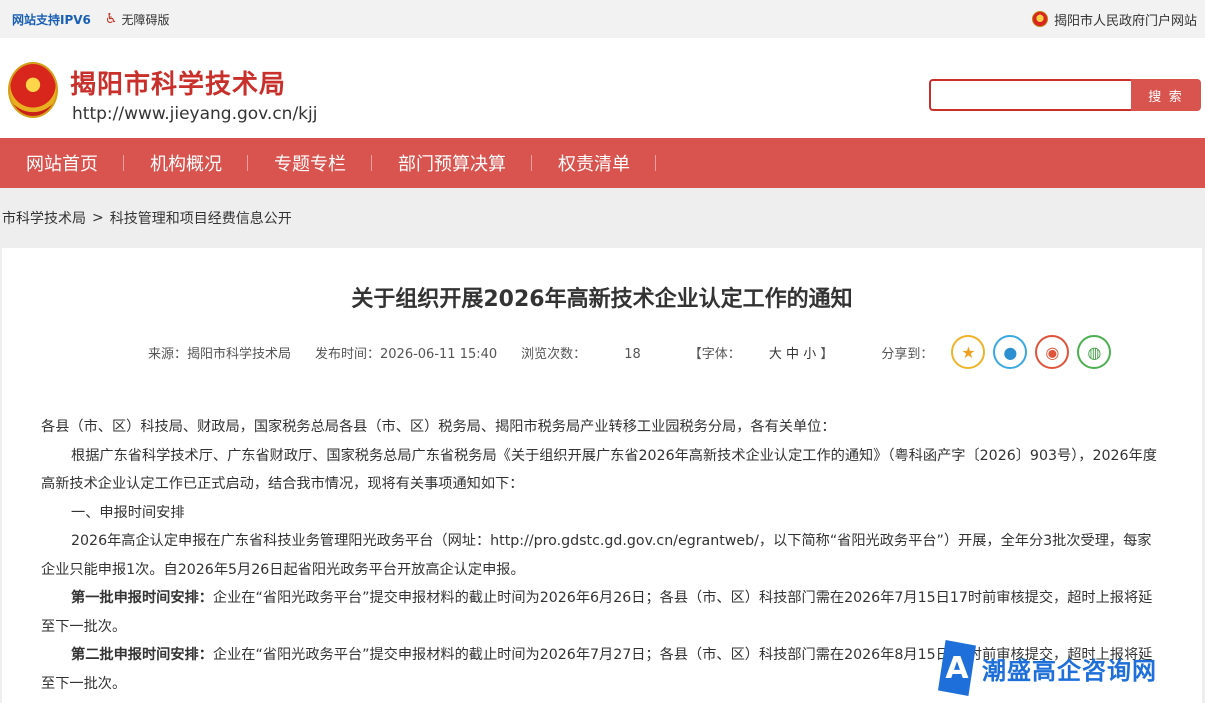  I want to click on accessibility-label: 无障碍版, so click(145, 19).